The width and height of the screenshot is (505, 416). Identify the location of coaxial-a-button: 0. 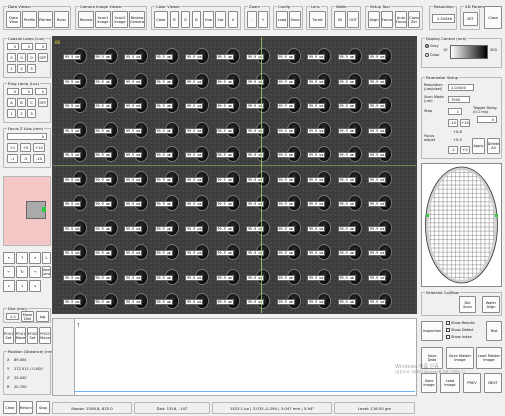
(11, 57).